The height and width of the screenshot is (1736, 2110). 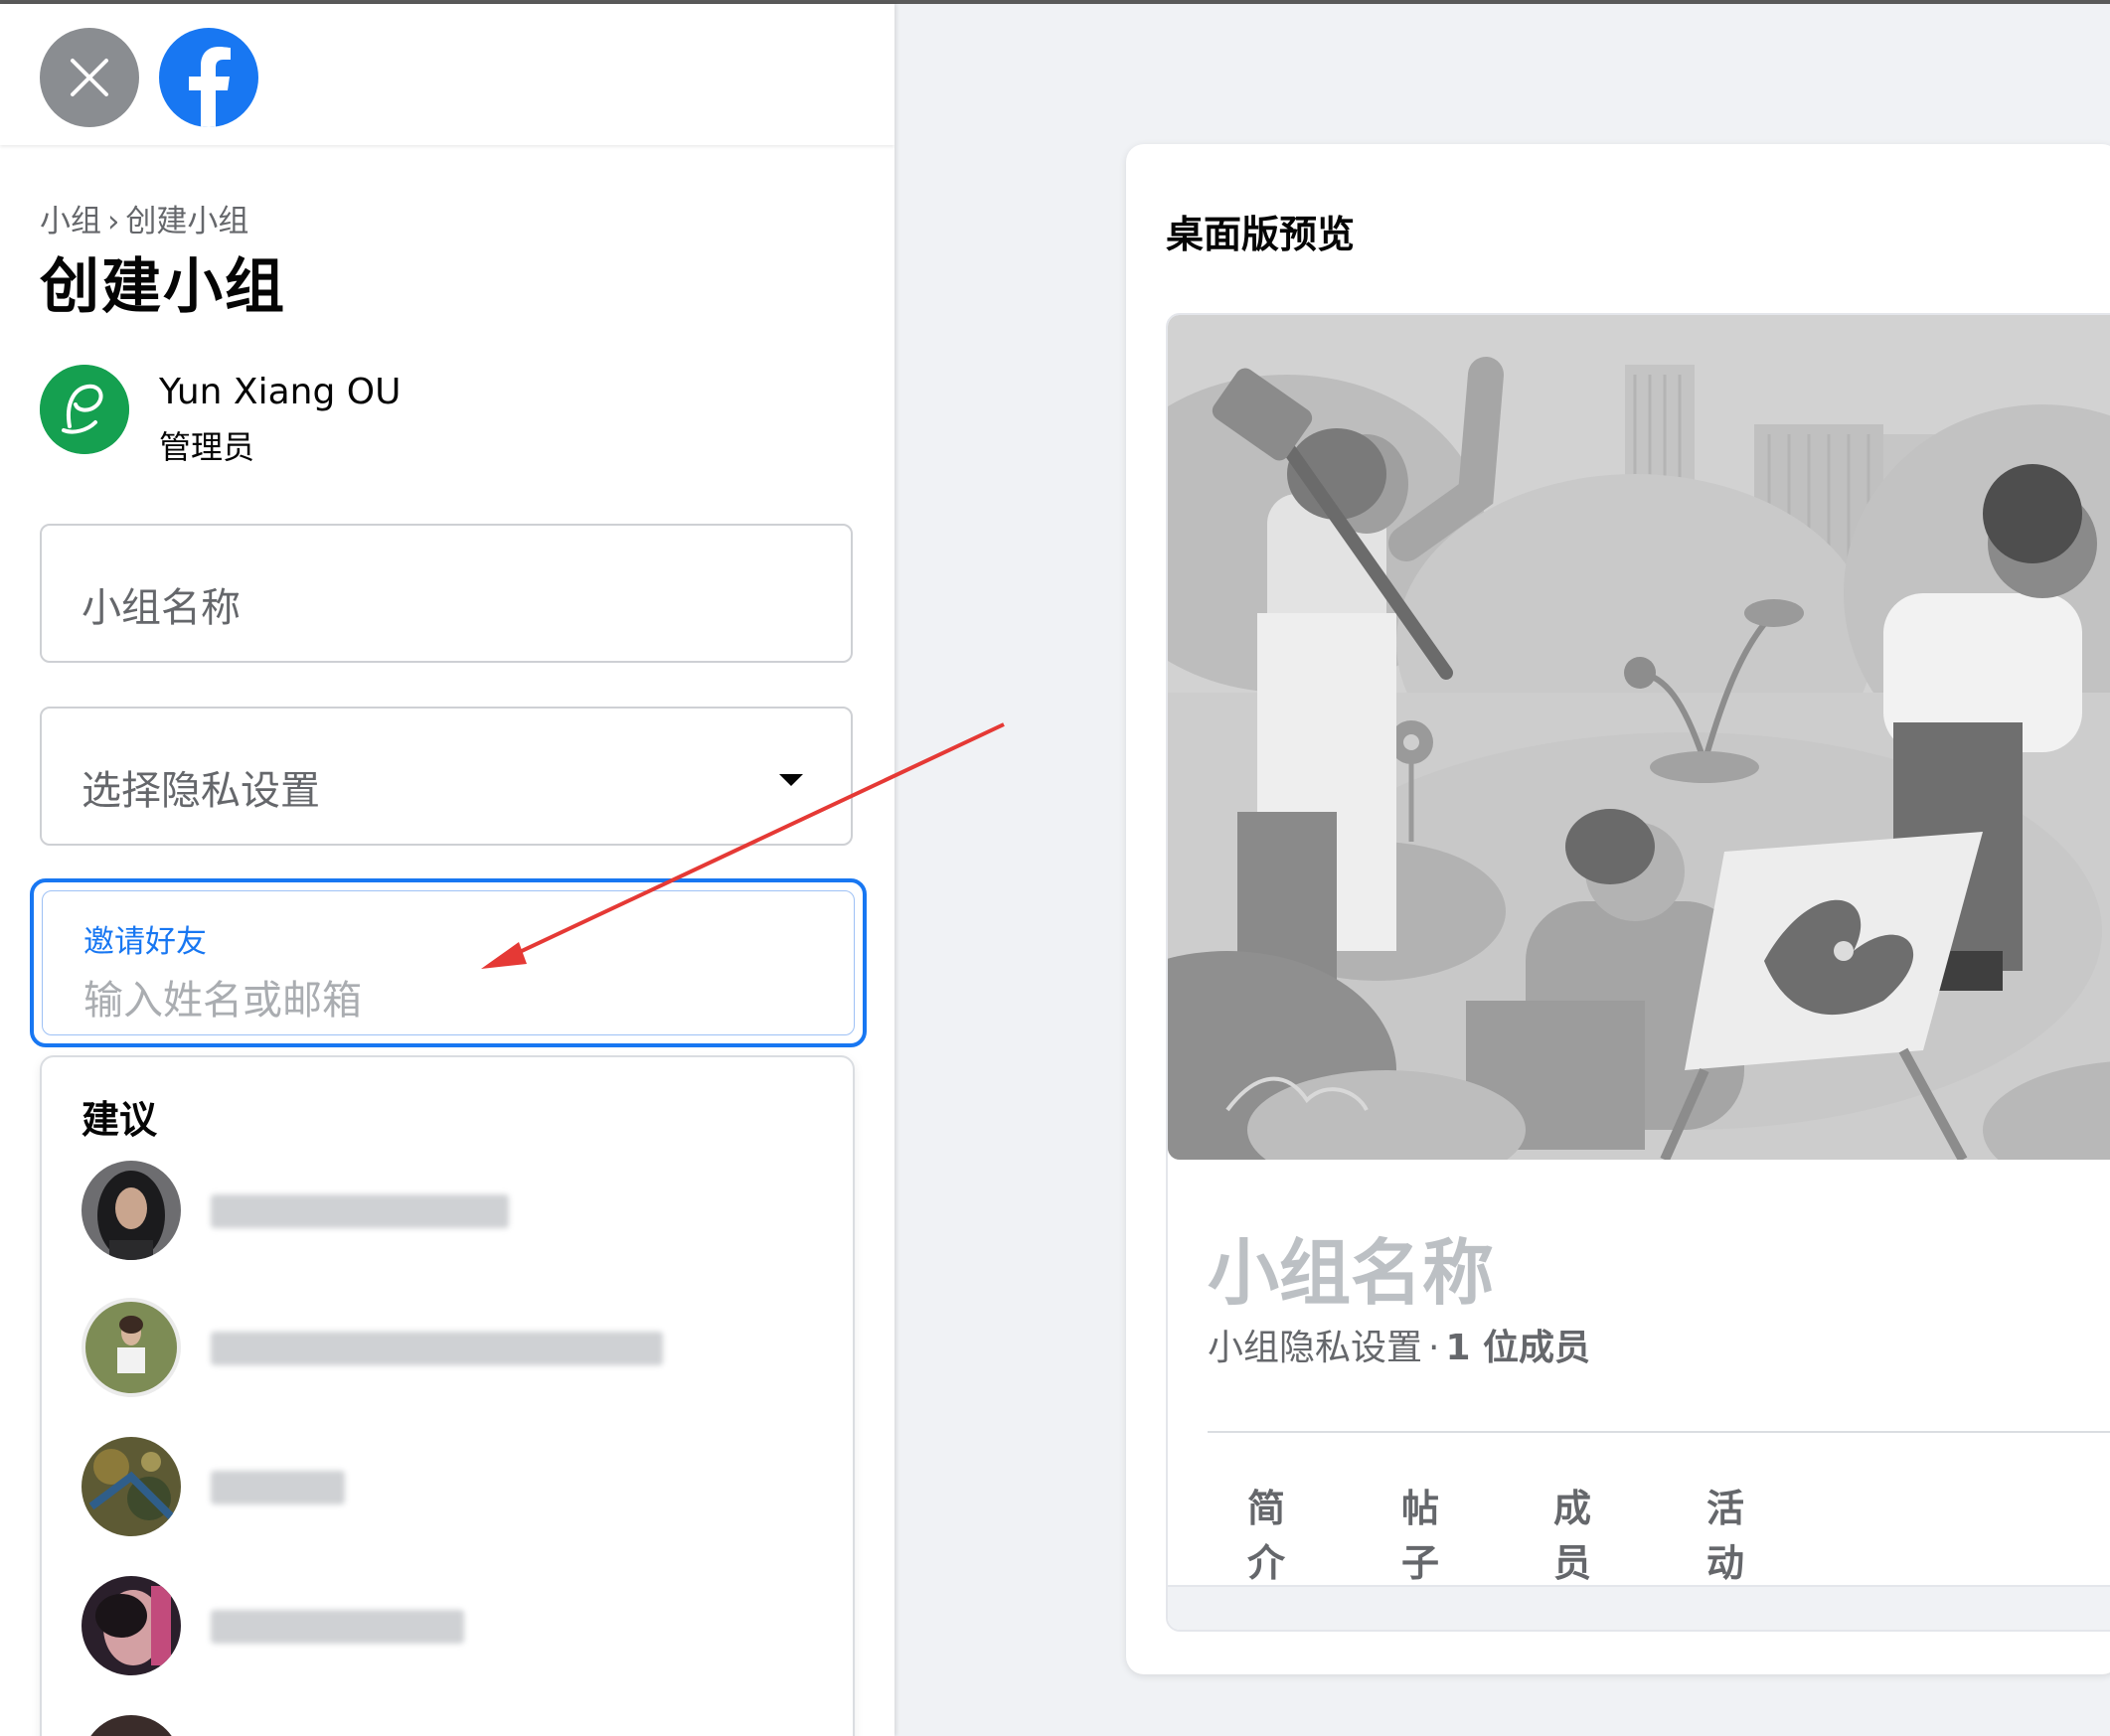 What do you see at coordinates (459, 1725) in the screenshot?
I see `suggestion-item` at bounding box center [459, 1725].